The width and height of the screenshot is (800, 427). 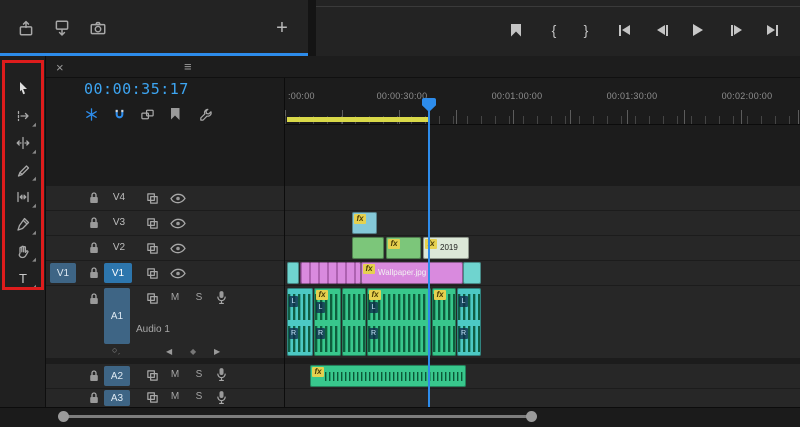 What do you see at coordinates (217, 351) in the screenshot?
I see `keyframe-next-button: ▶` at bounding box center [217, 351].